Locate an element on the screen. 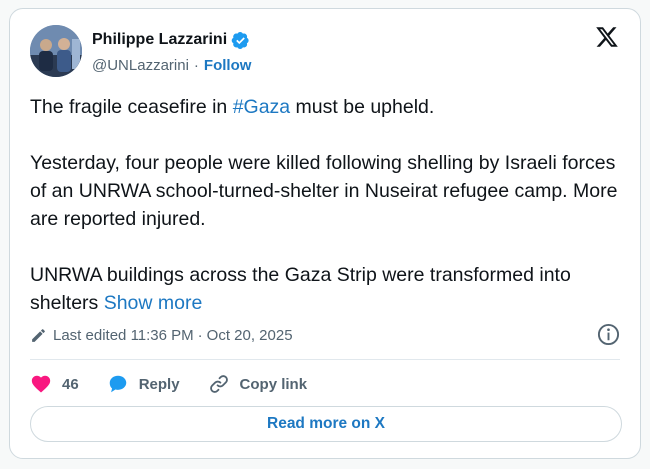 The height and width of the screenshot is (469, 650). edited-label: Last edited is located at coordinates (90, 335).